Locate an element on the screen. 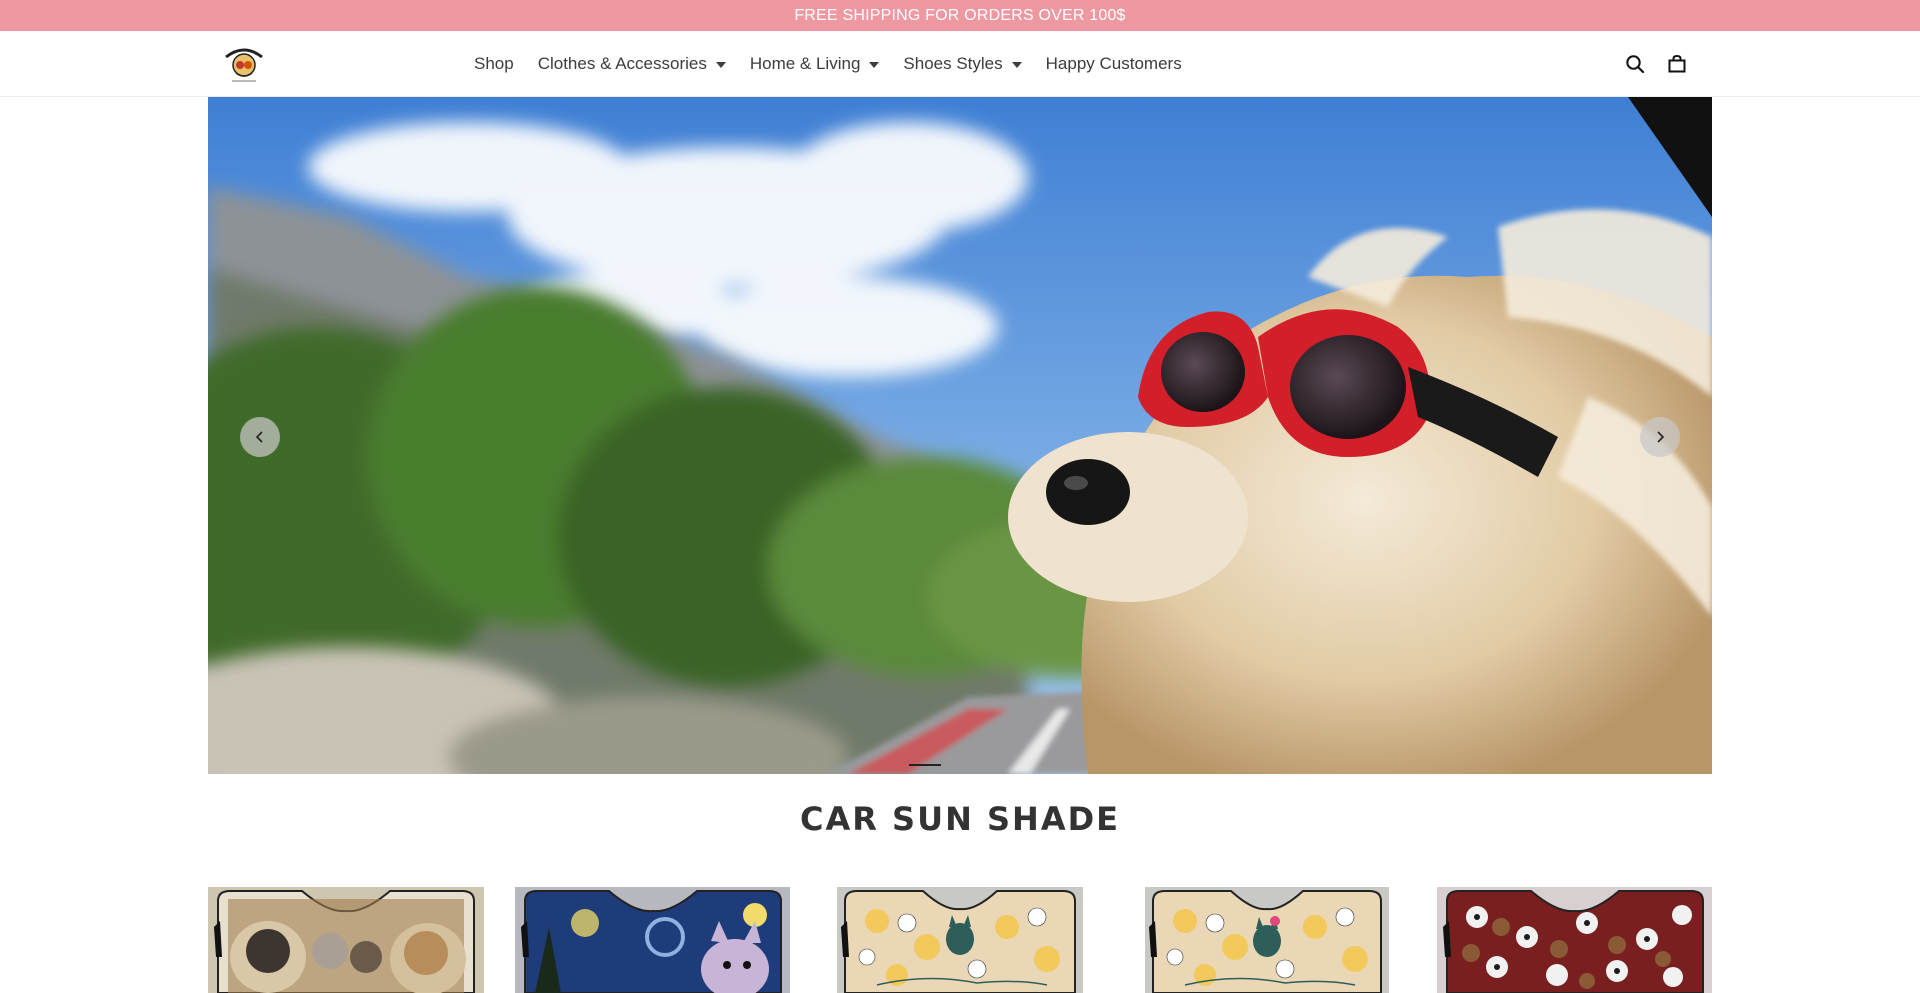 This screenshot has width=1920, height=993. nav-item-clothes-accessories: Clothes & Accessories is located at coordinates (632, 64).